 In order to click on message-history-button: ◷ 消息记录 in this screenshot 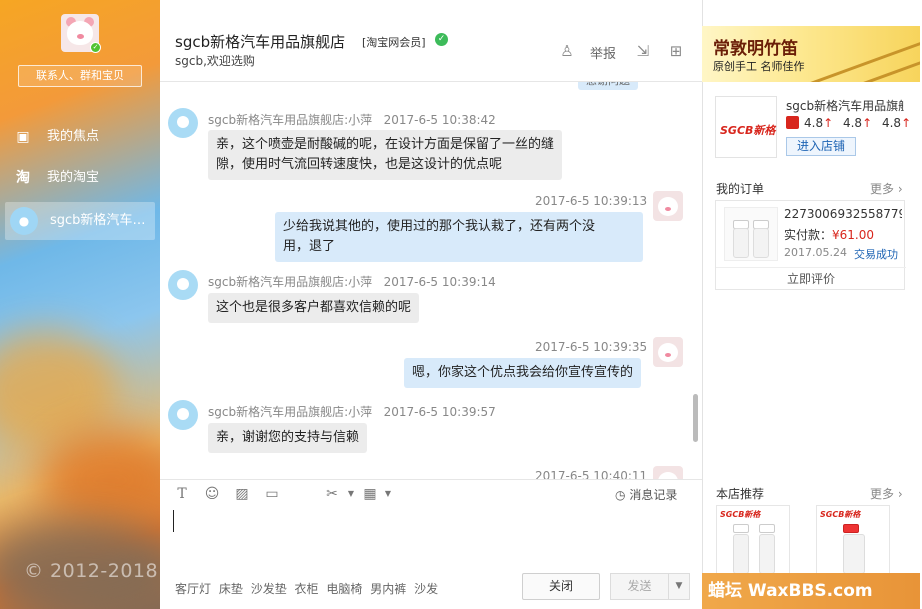, I will do `click(646, 494)`.